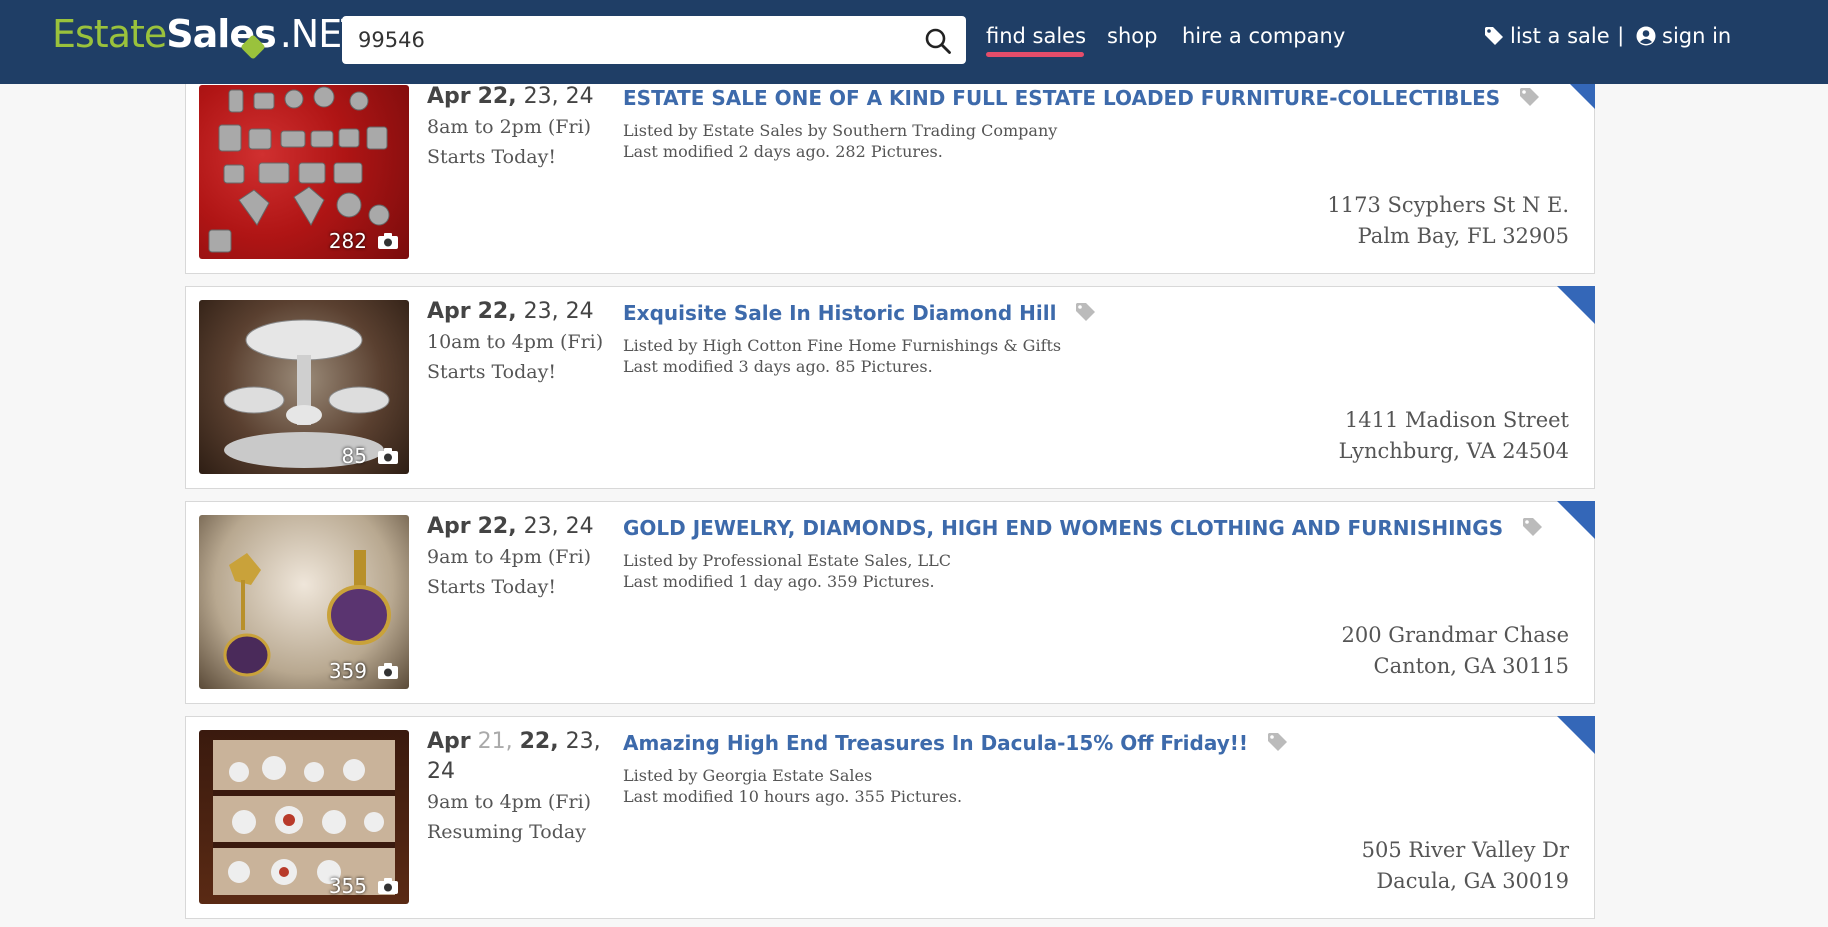 The width and height of the screenshot is (1828, 927). Describe the element at coordinates (304, 172) in the screenshot. I see `listing-thumbnail: 282` at that location.